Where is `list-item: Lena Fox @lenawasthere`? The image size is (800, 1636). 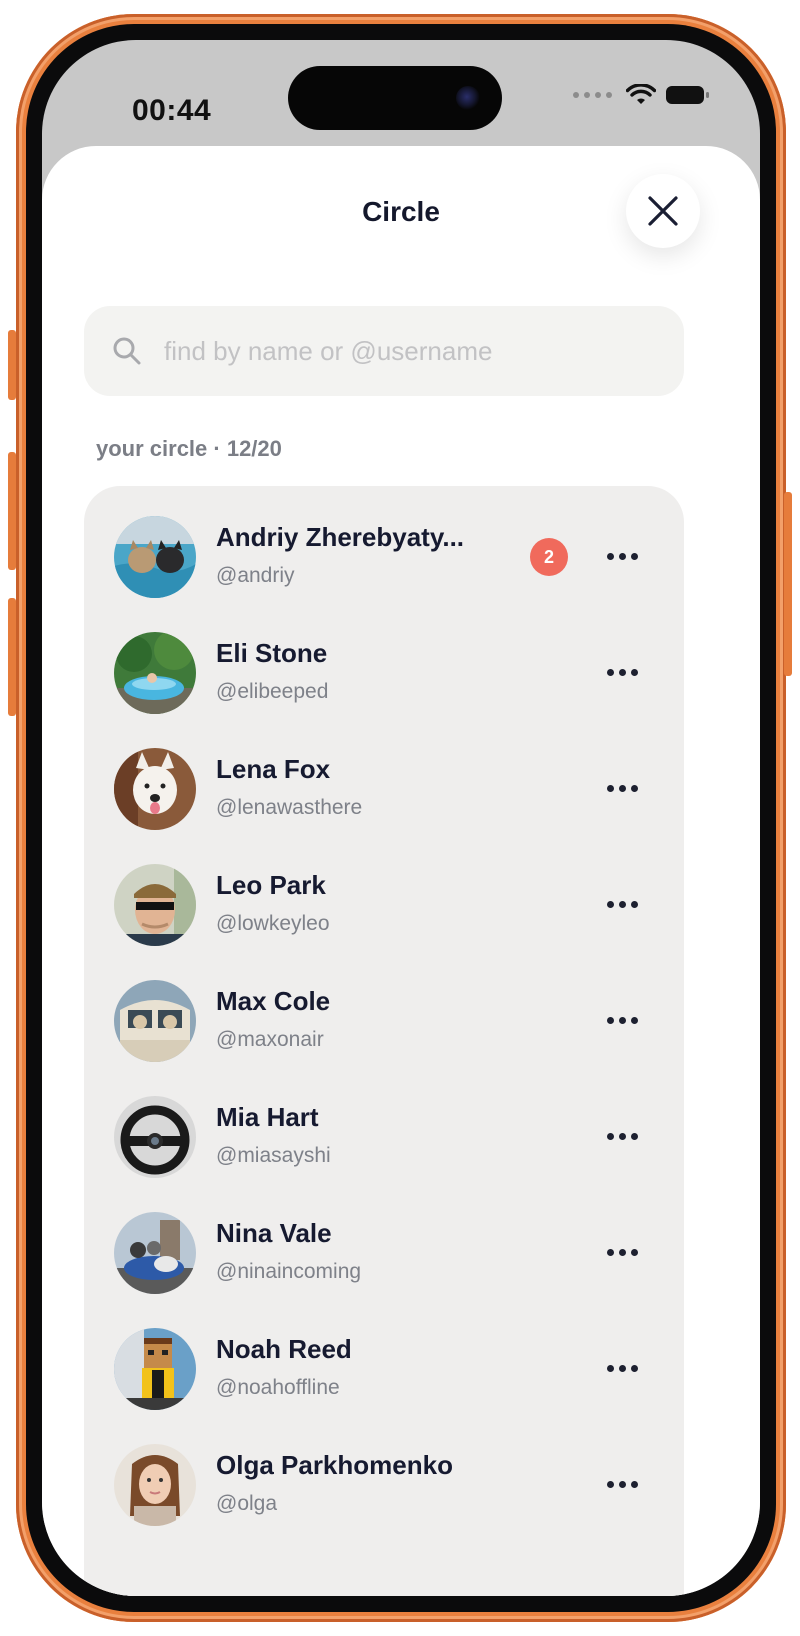 list-item: Lena Fox @lenawasthere is located at coordinates (384, 790).